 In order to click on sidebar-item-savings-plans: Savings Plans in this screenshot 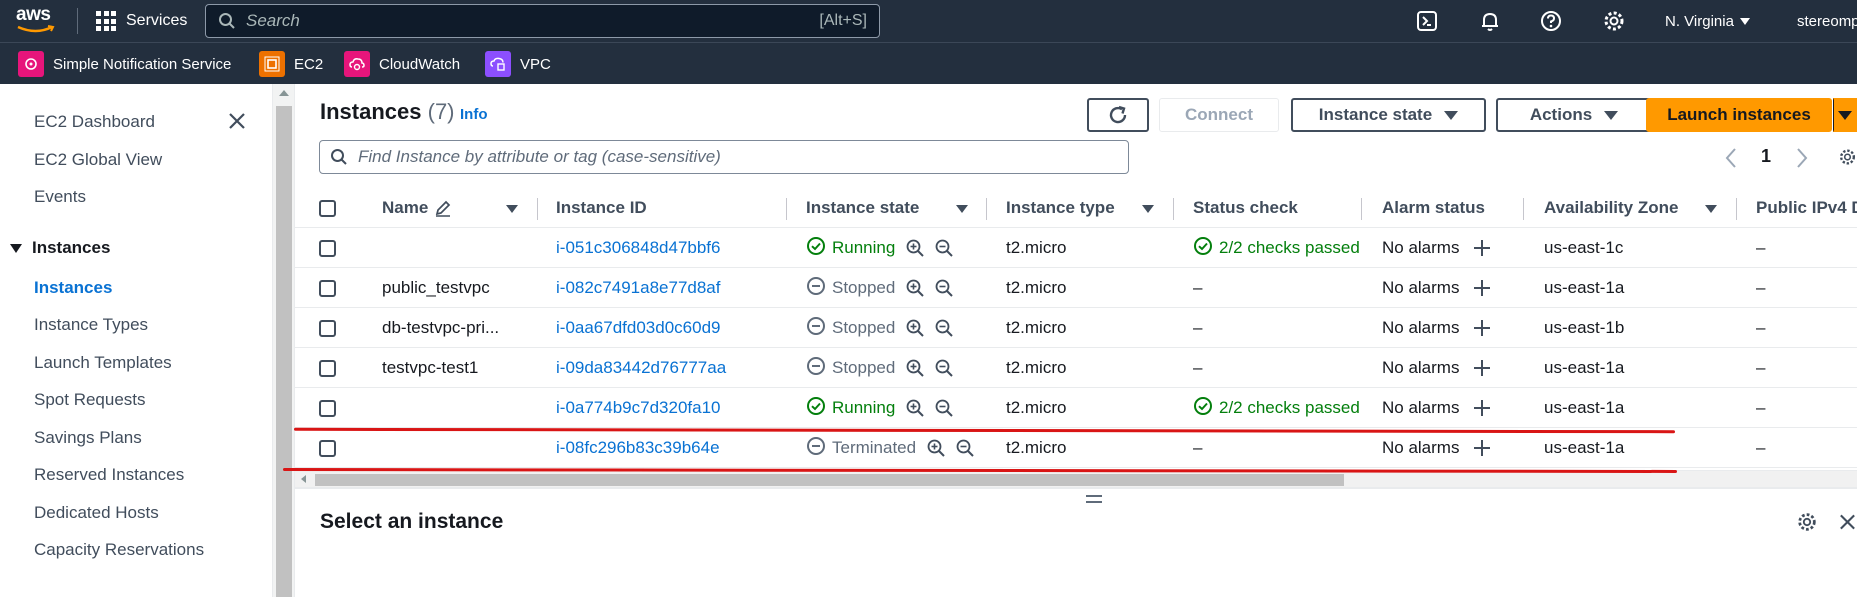, I will do `click(88, 438)`.